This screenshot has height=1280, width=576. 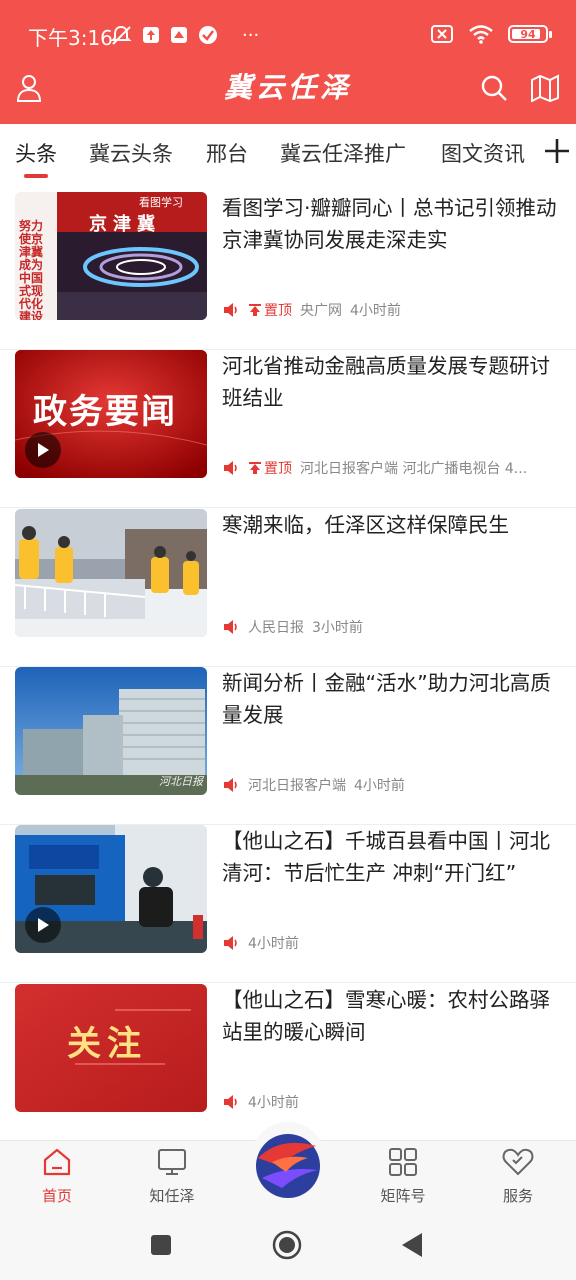 What do you see at coordinates (179, 35) in the screenshot?
I see `app-notification-icon` at bounding box center [179, 35].